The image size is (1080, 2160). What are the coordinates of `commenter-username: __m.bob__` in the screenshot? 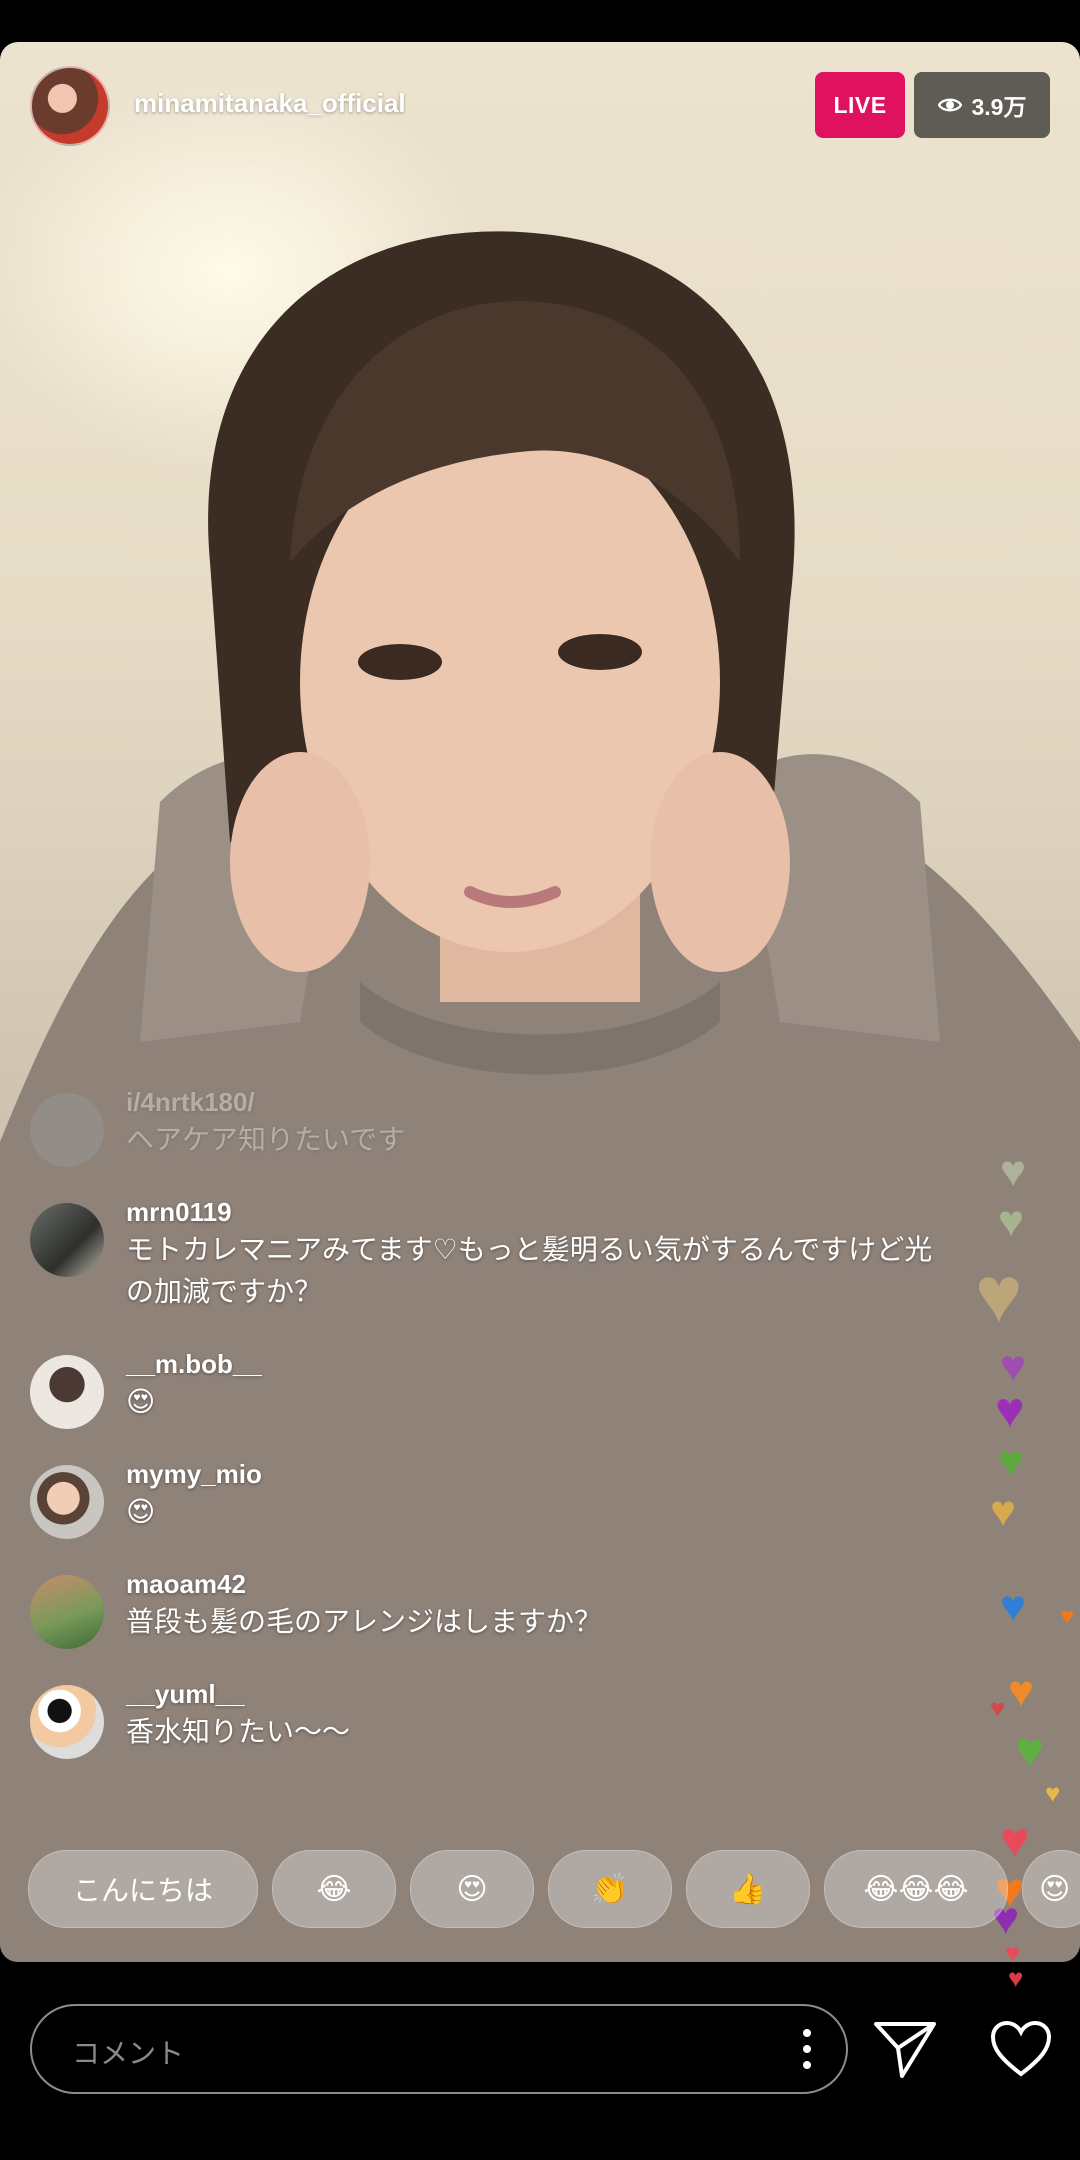 It's located at (538, 1364).